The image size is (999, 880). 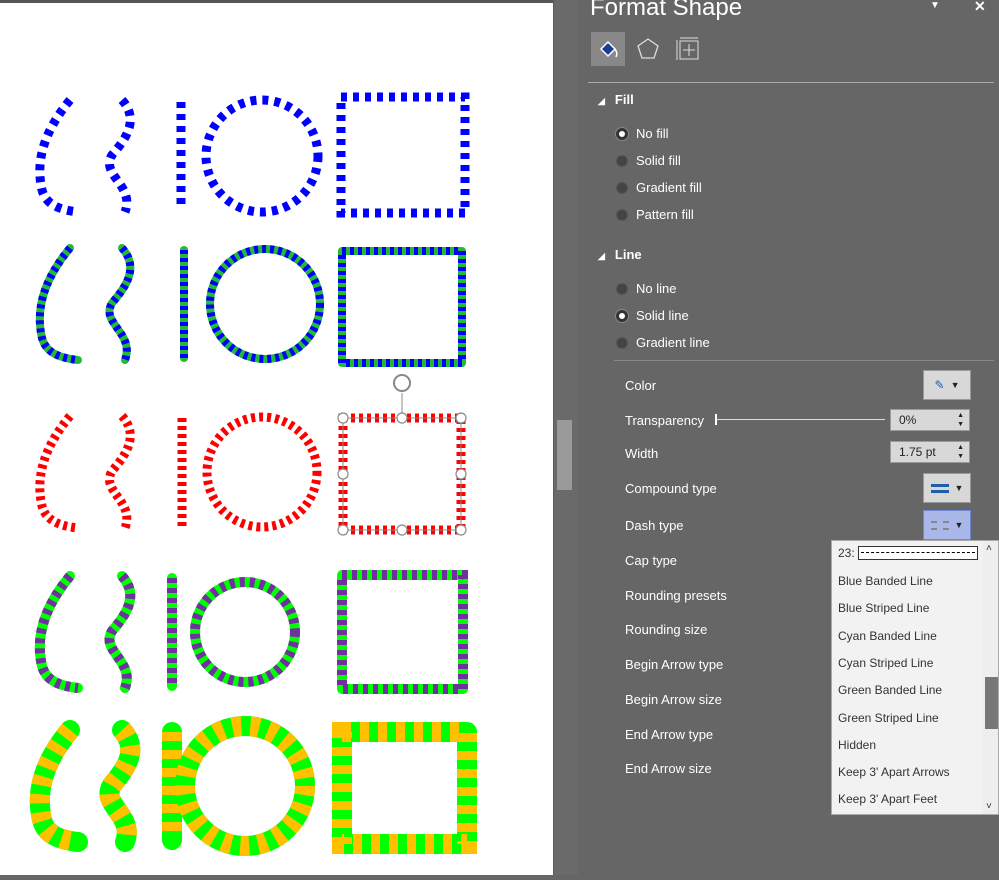 I want to click on transparency-value: 0%, so click(x=908, y=420).